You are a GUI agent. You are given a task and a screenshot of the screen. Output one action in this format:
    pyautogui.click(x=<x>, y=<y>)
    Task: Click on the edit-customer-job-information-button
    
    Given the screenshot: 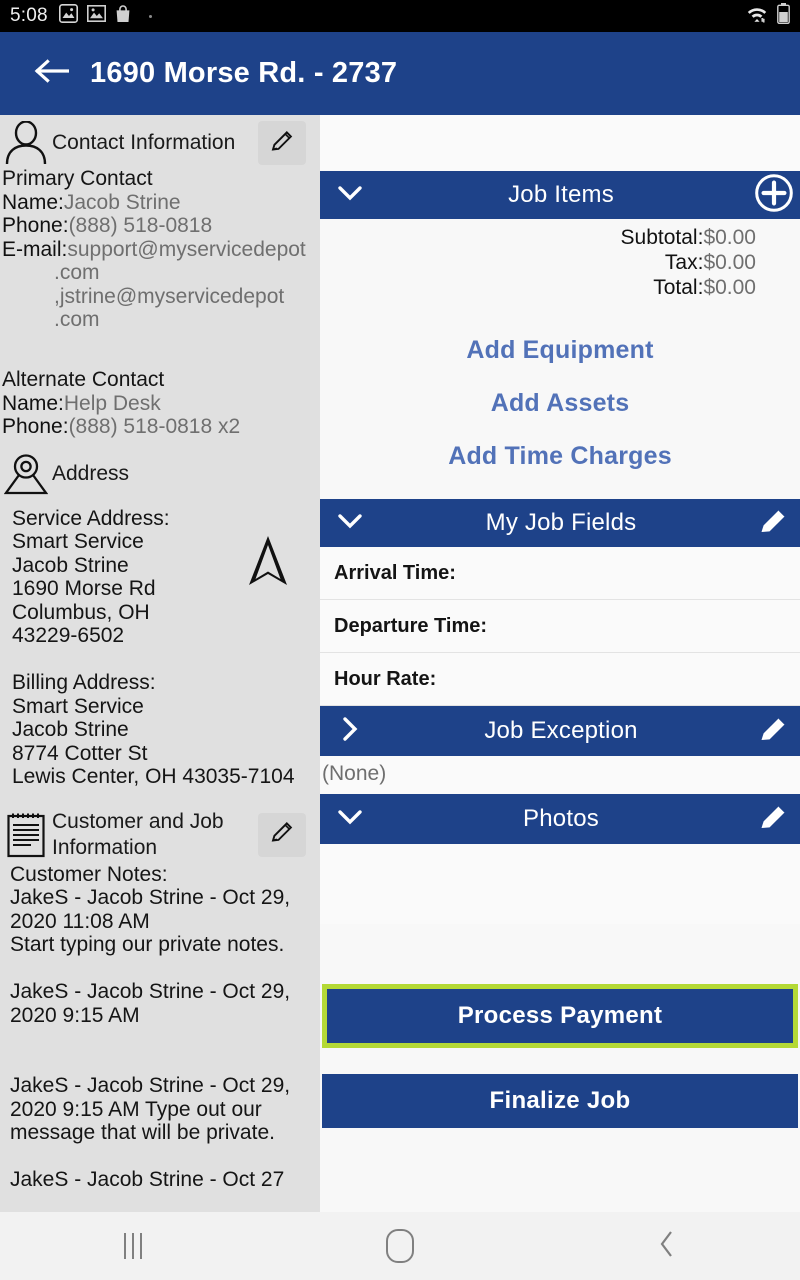 What is the action you would take?
    pyautogui.click(x=282, y=834)
    